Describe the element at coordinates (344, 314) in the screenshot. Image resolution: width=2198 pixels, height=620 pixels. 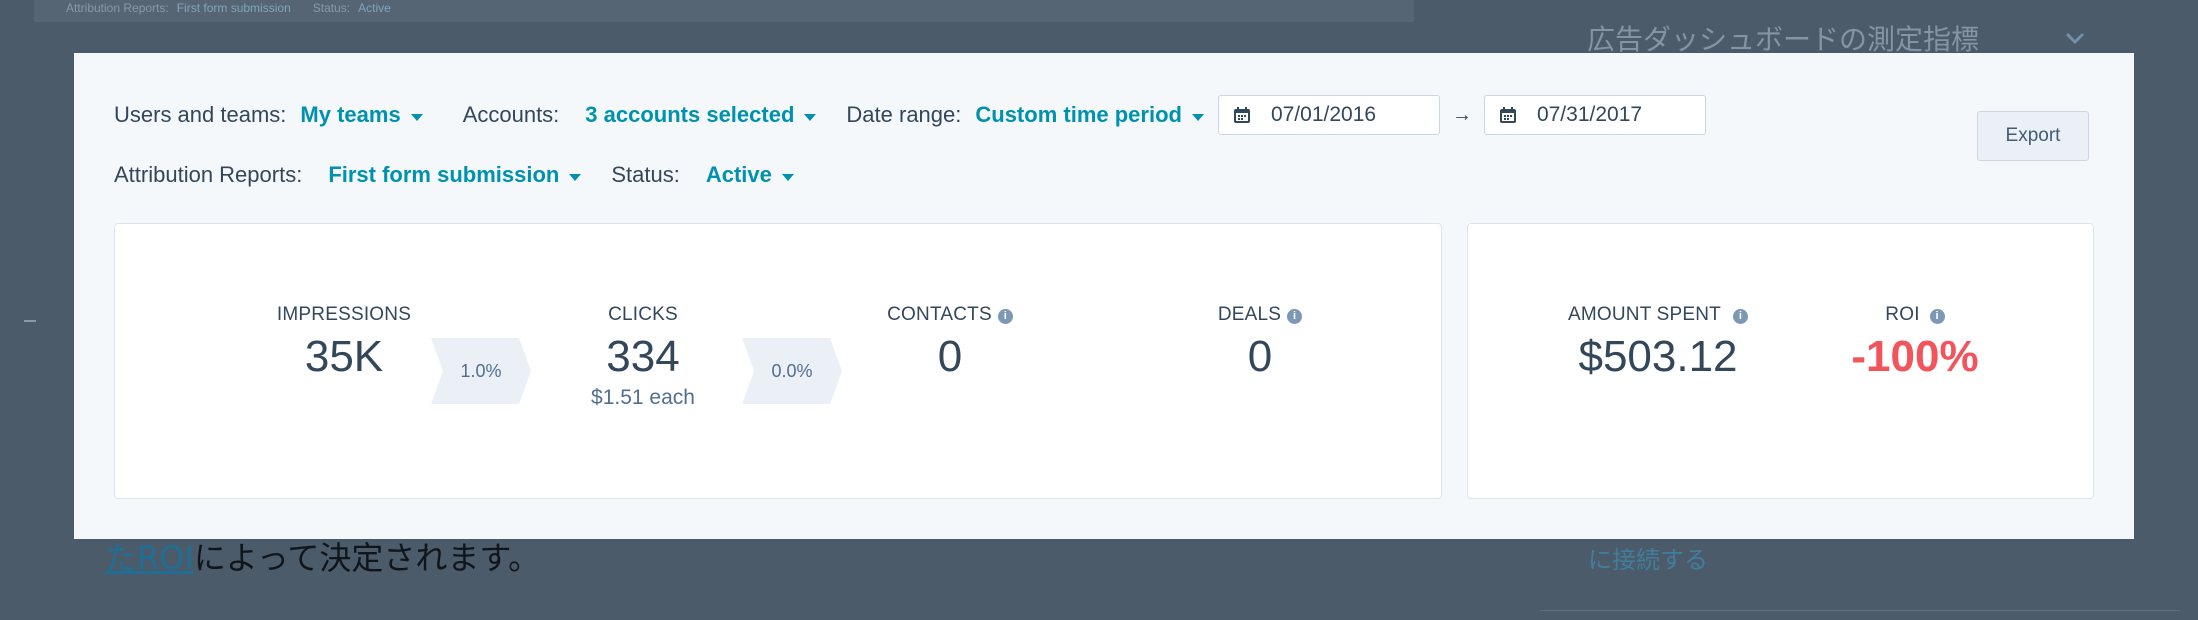
I see `impressions-label: IMPRESSIONS` at that location.